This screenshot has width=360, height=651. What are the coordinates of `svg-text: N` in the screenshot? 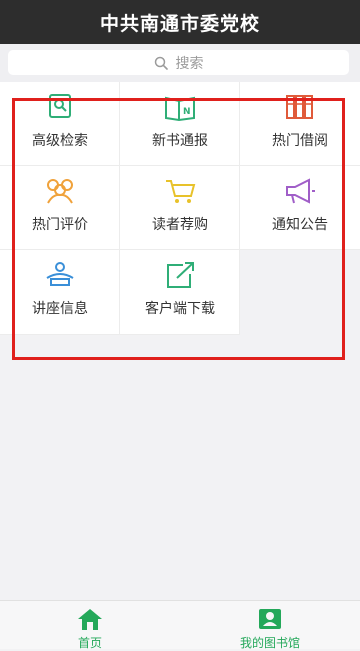 It's located at (187, 112).